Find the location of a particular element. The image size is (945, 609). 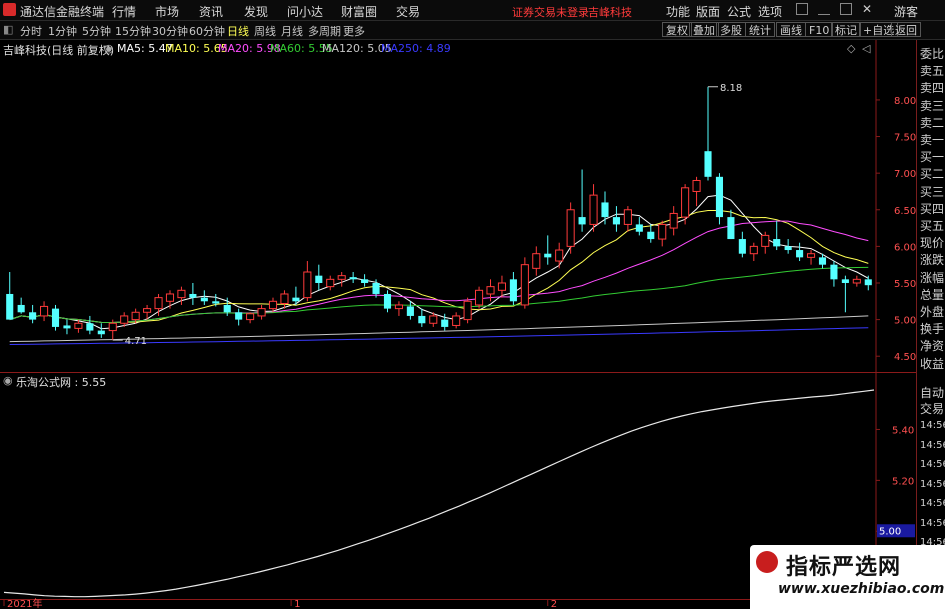

tab-15min: 15分钟 is located at coordinates (133, 31).